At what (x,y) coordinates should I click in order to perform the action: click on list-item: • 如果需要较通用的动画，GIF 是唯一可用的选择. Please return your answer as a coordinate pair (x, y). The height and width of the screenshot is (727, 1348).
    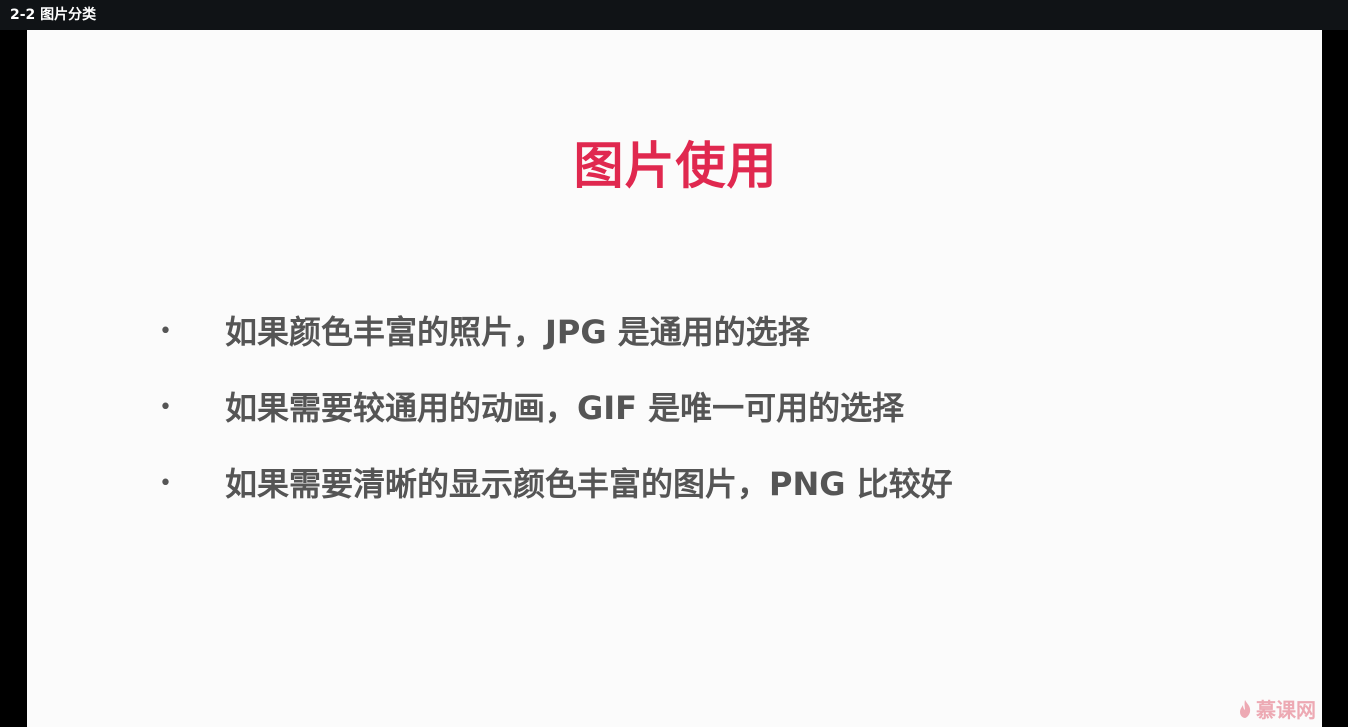
    Looking at the image, I should click on (555, 422).